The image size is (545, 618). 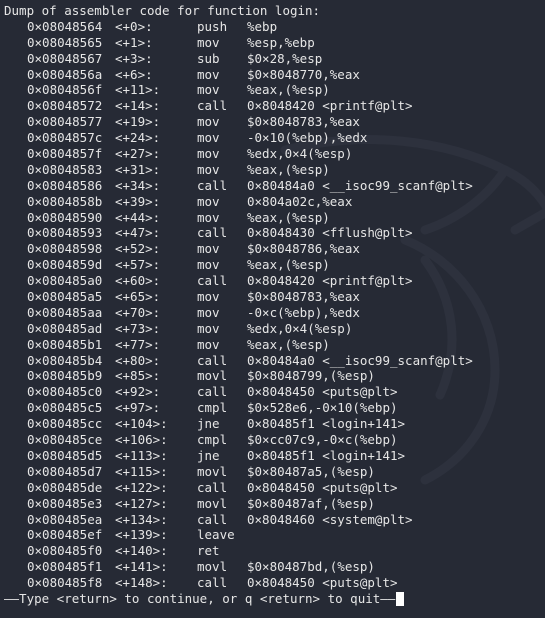 What do you see at coordinates (65, 567) in the screenshot?
I see `instruction-address: 0×080485f1` at bounding box center [65, 567].